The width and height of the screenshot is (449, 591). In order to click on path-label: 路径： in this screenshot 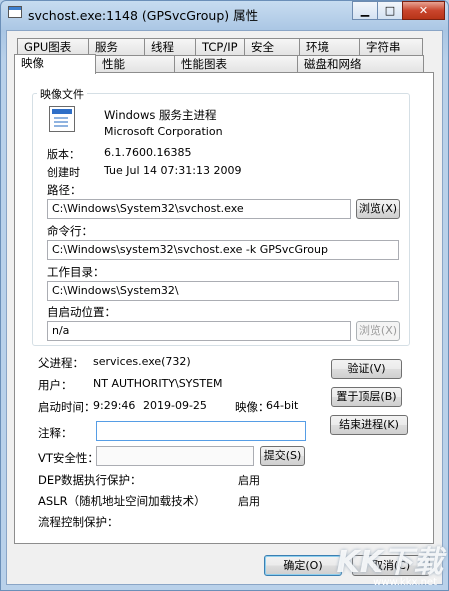, I will do `click(64, 190)`.